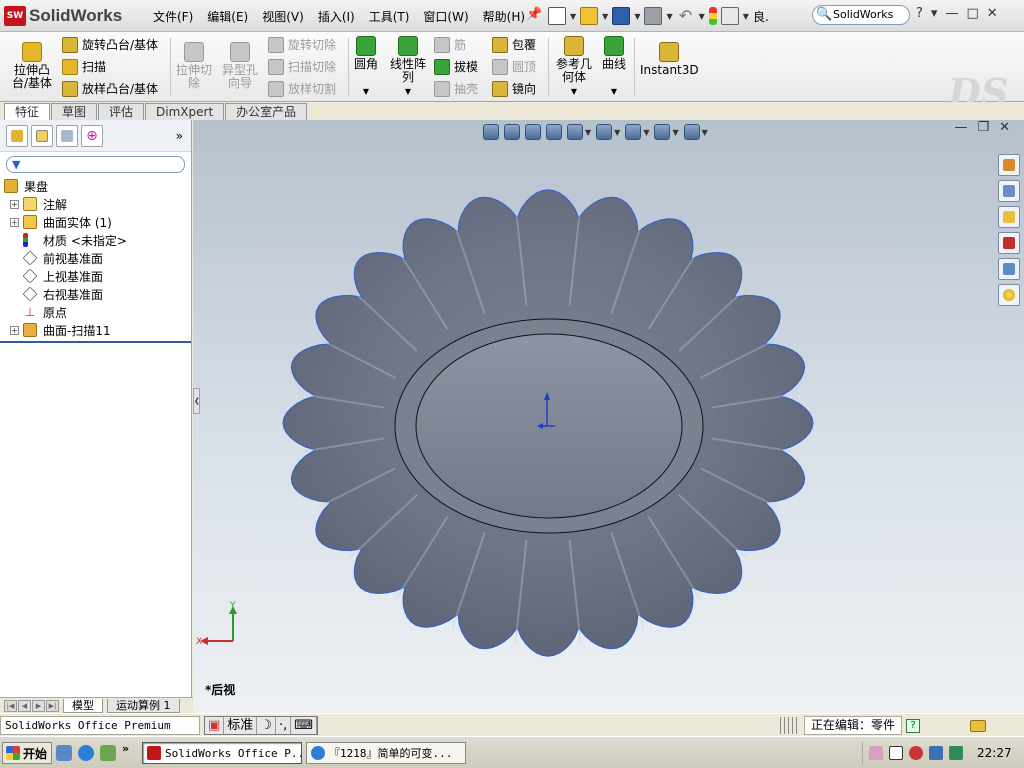  What do you see at coordinates (302, 88) in the screenshot?
I see `loft-cut-button: 放样切割` at bounding box center [302, 88].